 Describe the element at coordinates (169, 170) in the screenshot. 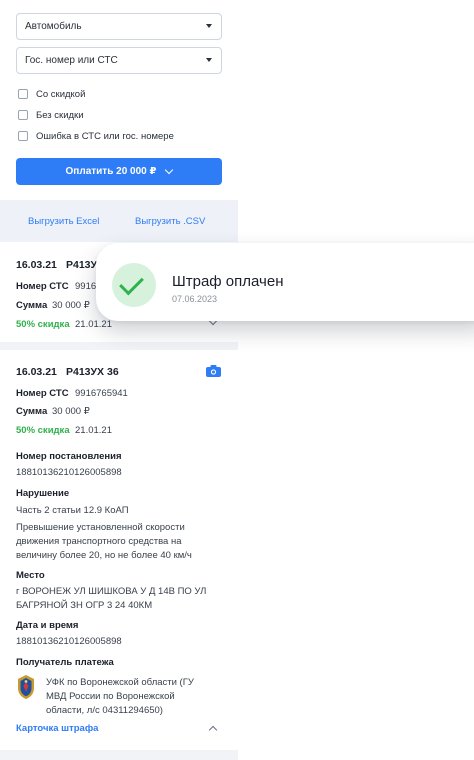

I see `chevron-down-icon` at that location.